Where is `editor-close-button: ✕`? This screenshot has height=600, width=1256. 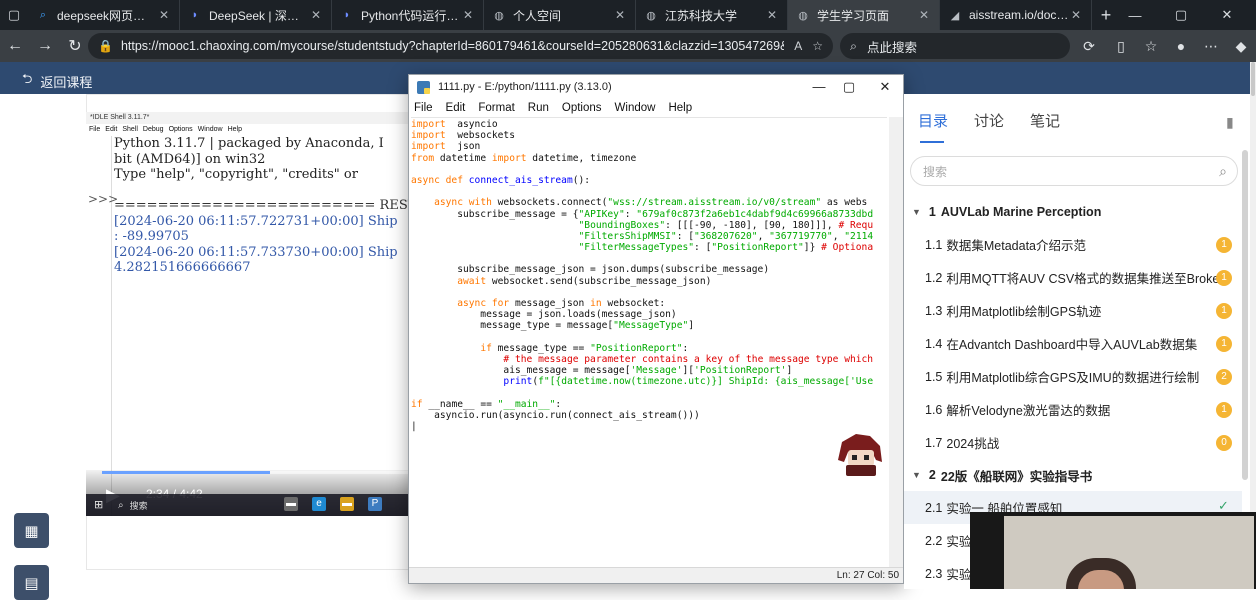
editor-close-button: ✕ is located at coordinates (885, 87).